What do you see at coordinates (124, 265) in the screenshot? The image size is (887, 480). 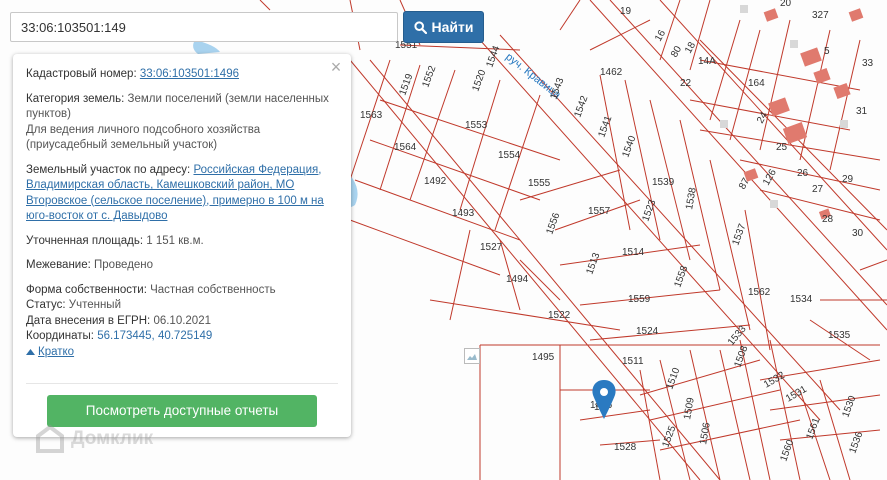 I see `survey-value: Проведено` at bounding box center [124, 265].